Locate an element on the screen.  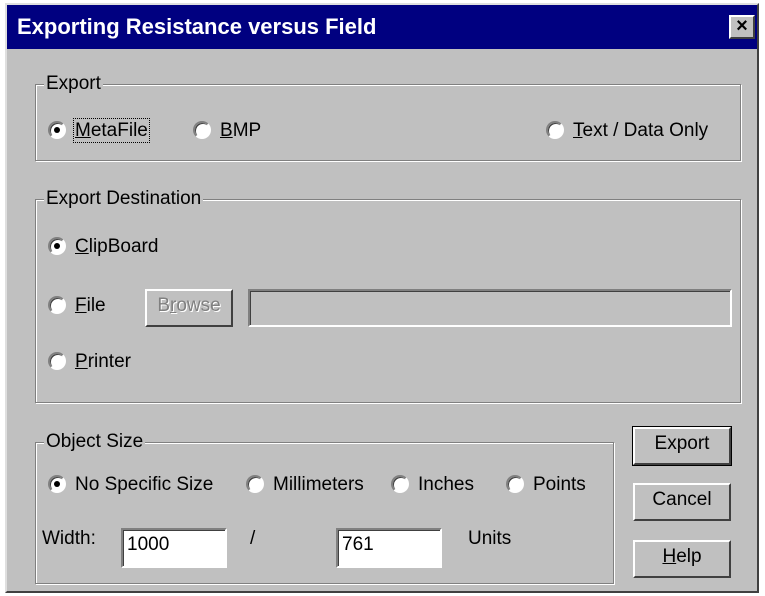
cancel-button: Cancel is located at coordinates (682, 502).